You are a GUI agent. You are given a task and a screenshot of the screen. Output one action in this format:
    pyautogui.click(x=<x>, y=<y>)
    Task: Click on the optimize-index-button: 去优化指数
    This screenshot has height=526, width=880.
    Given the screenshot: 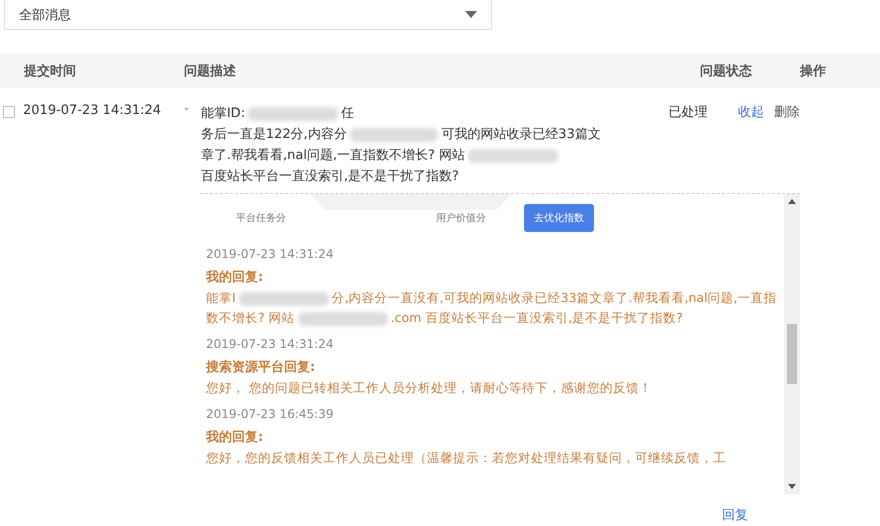 What is the action you would take?
    pyautogui.click(x=559, y=218)
    